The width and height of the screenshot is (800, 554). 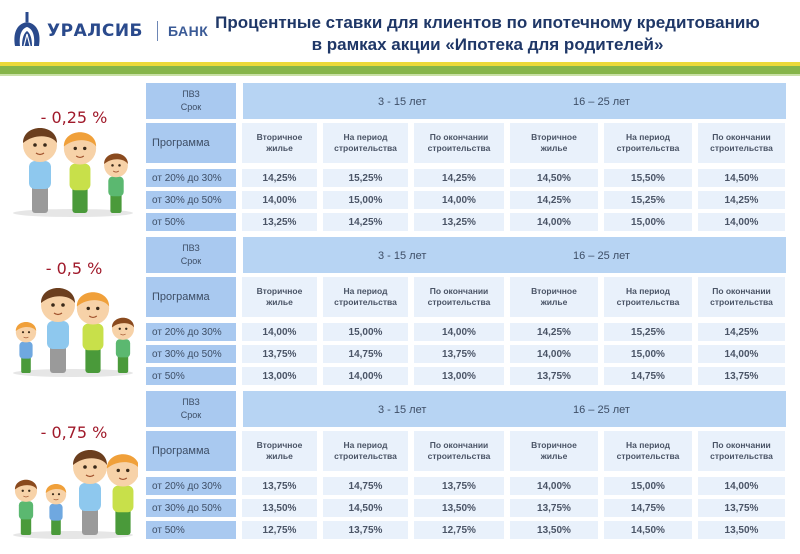 What do you see at coordinates (279, 376) in the screenshot?
I see `rate-cell: 13,00%` at bounding box center [279, 376].